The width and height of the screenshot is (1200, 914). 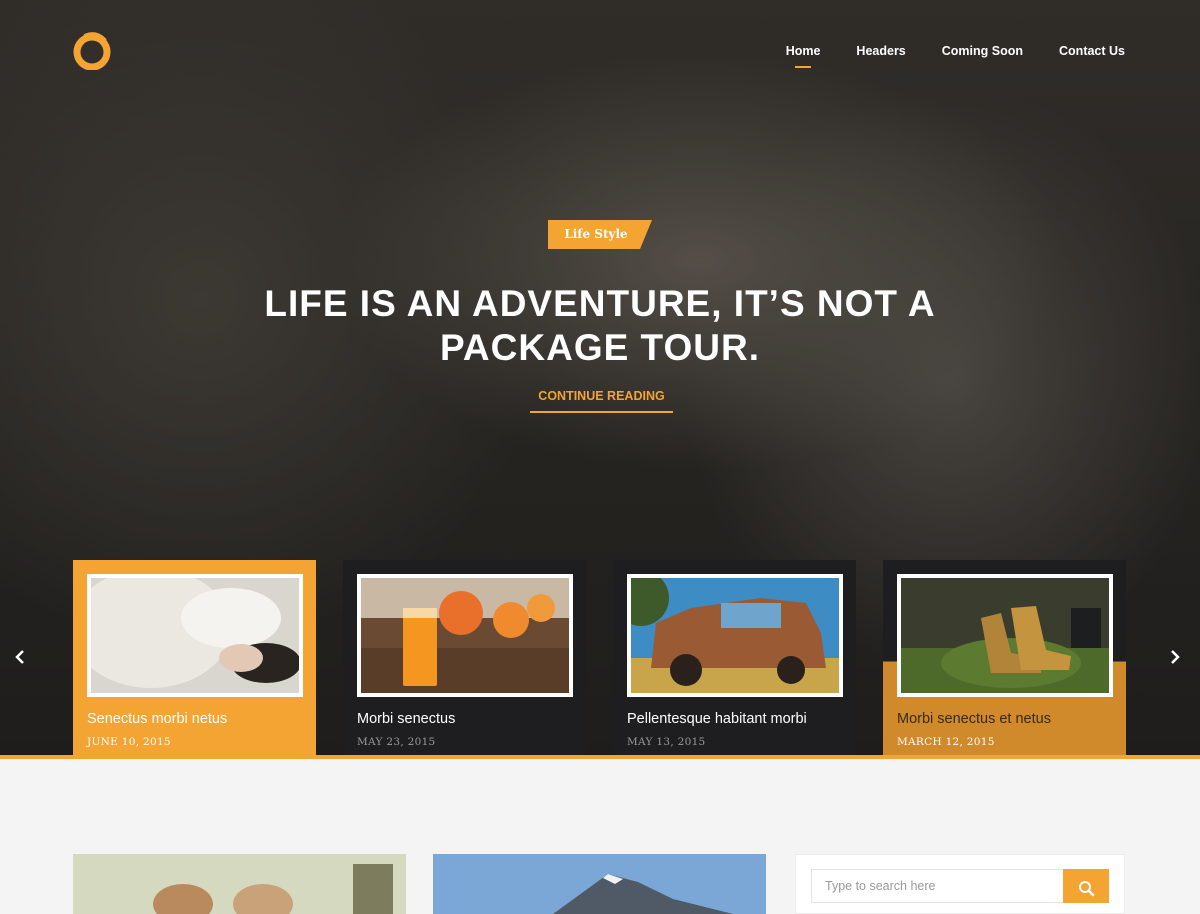 What do you see at coordinates (982, 56) in the screenshot?
I see `nav-coming-soon: Coming Soon` at bounding box center [982, 56].